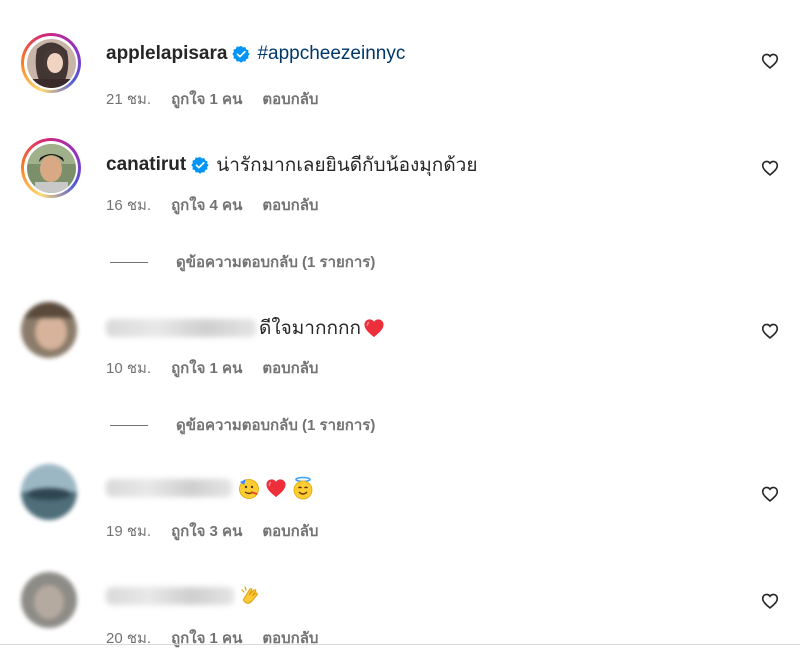 Image resolution: width=800 pixels, height=660 pixels. Describe the element at coordinates (206, 205) in the screenshot. I see `likes-count-link: ถูกใจ 4 คน` at that location.